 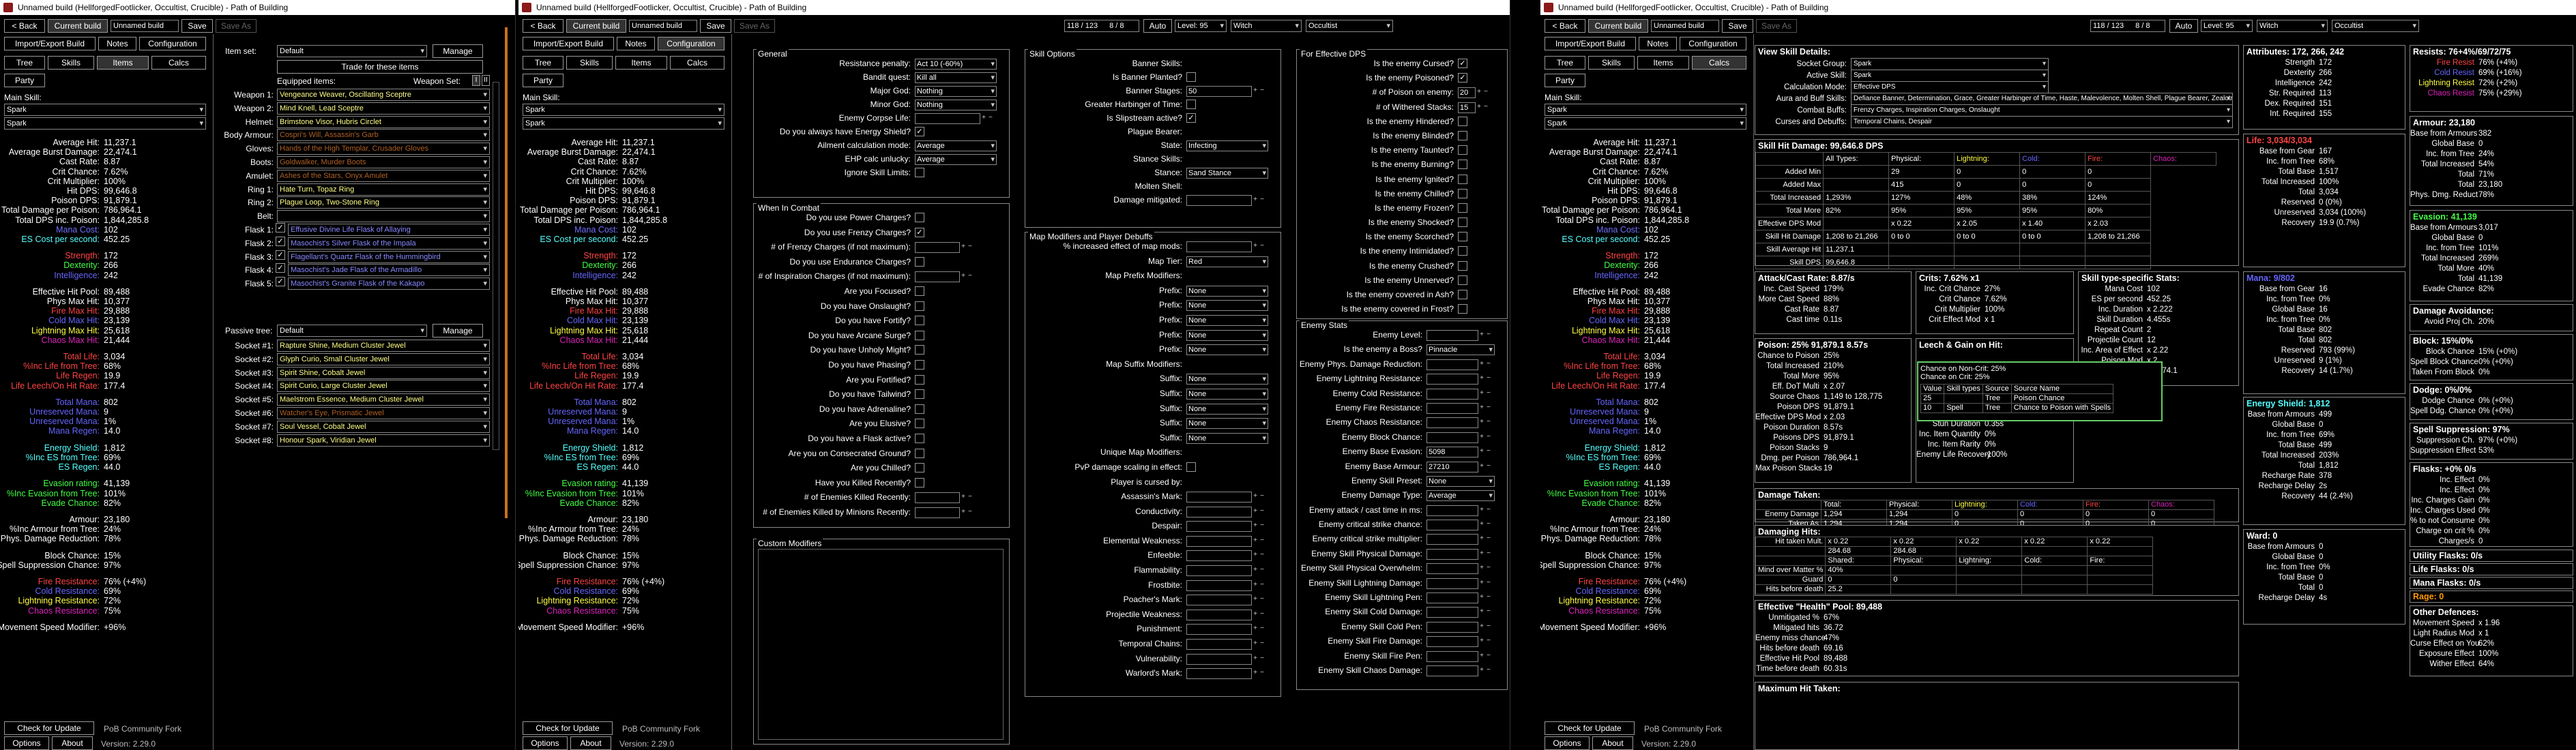 What do you see at coordinates (117, 43) in the screenshot?
I see `notes-button: Notes` at bounding box center [117, 43].